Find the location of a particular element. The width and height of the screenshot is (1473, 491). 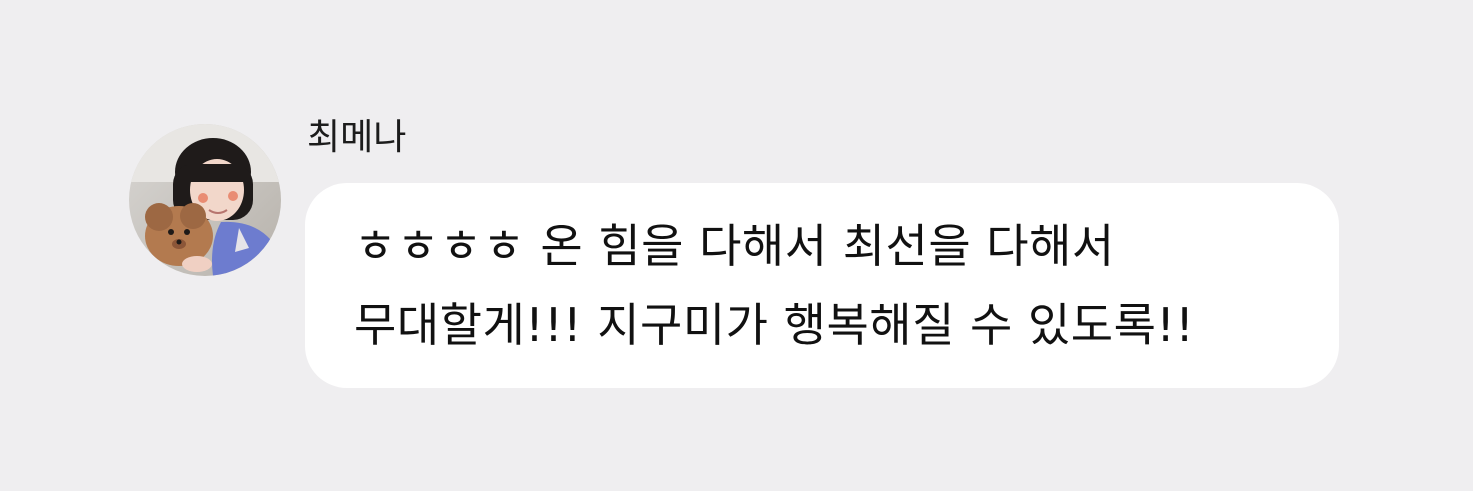

message-line: 무대할게!!! 지구미가 행복해질 수 있도록!! is located at coordinates (774, 325).